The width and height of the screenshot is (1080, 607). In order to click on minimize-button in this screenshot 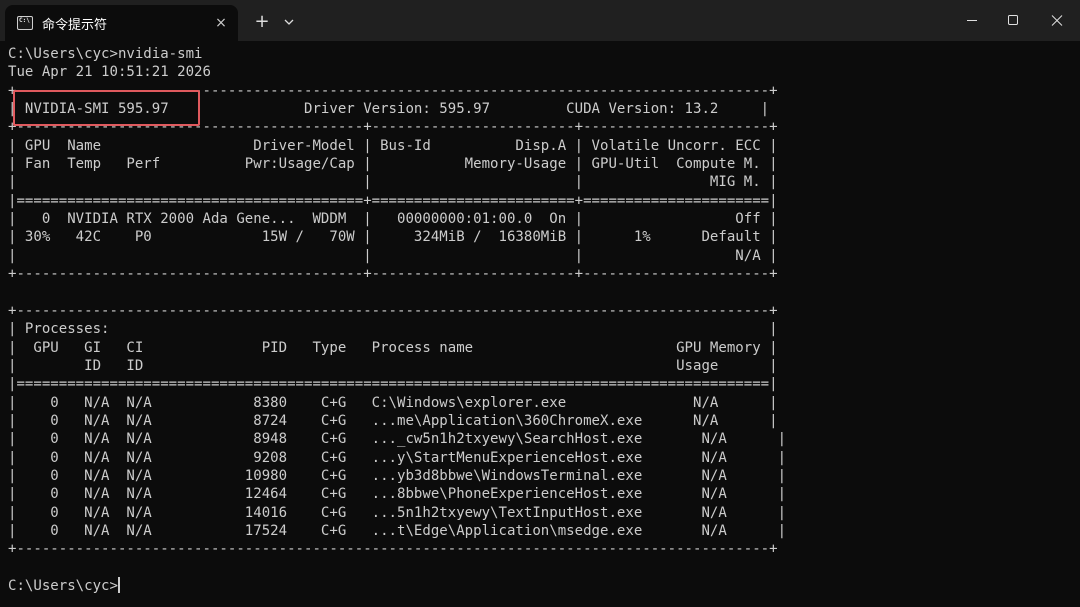, I will do `click(972, 20)`.